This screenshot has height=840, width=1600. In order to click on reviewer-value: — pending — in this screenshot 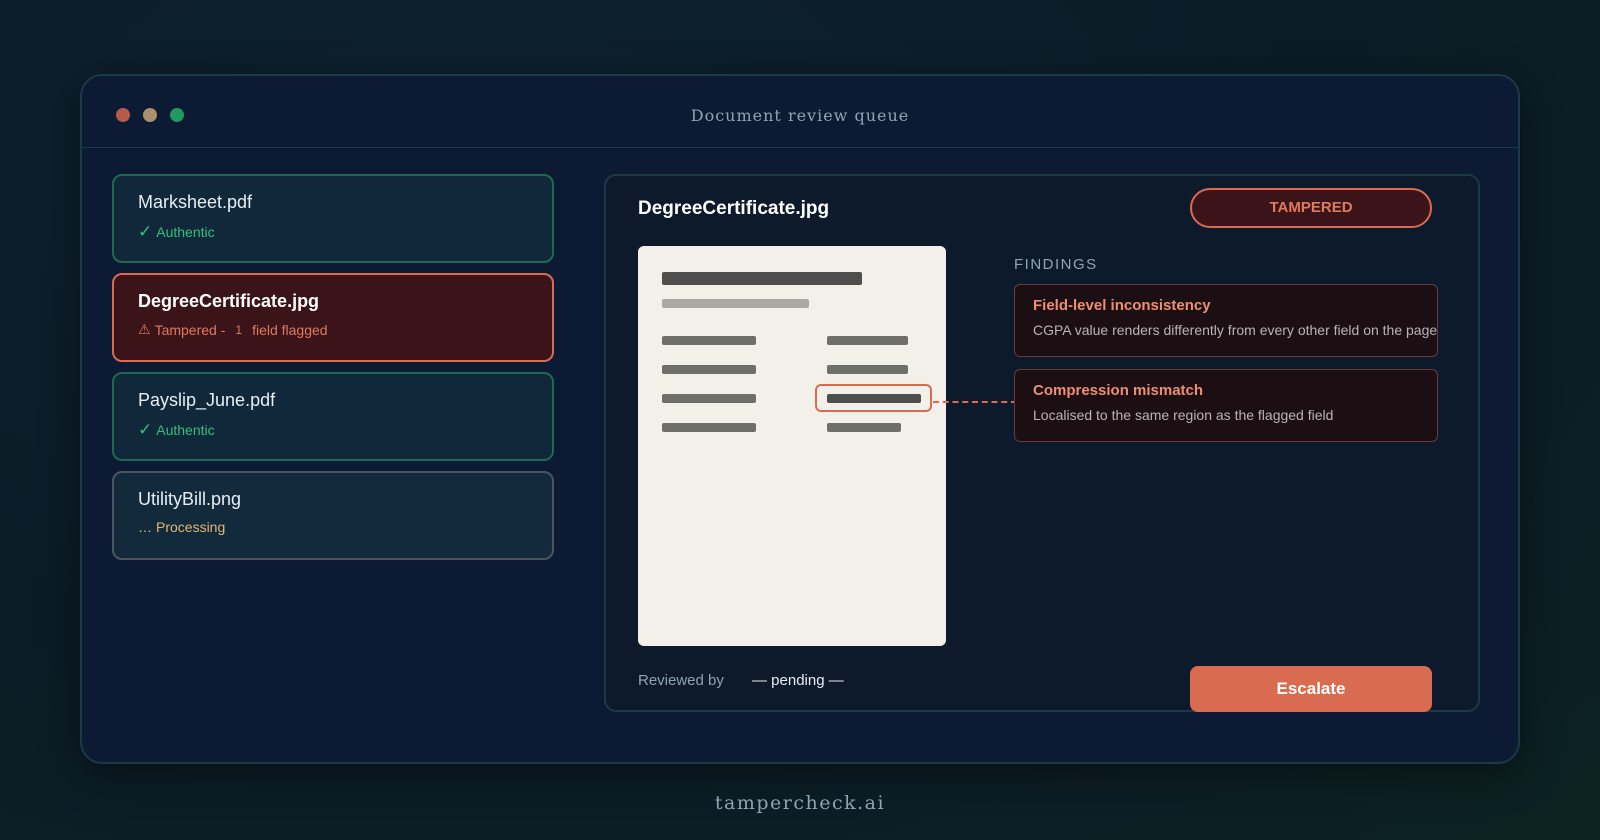, I will do `click(798, 680)`.